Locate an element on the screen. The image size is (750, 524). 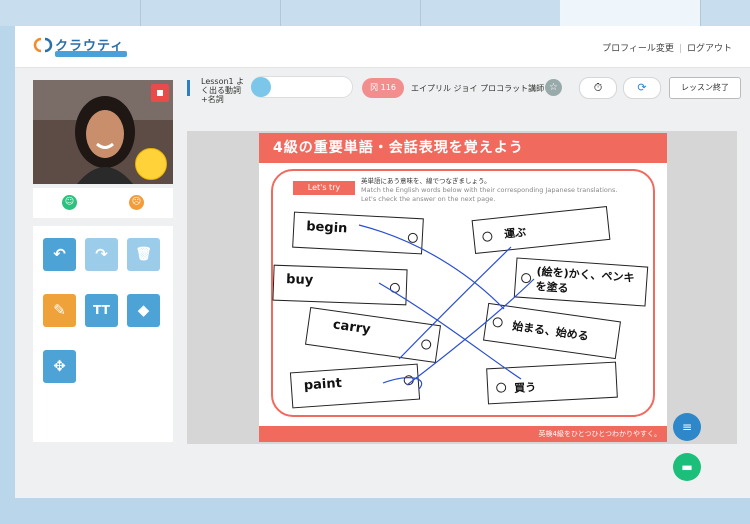
redo-button: ↷ is located at coordinates (101, 254).